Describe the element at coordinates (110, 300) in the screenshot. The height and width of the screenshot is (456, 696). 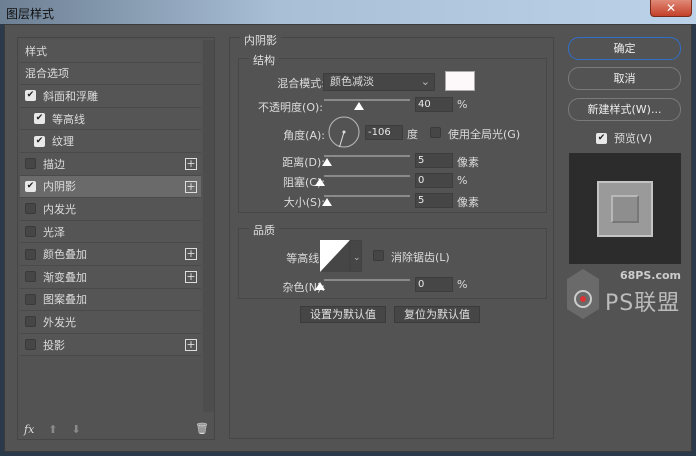
I see `sidebar-item: 图案叠加` at that location.